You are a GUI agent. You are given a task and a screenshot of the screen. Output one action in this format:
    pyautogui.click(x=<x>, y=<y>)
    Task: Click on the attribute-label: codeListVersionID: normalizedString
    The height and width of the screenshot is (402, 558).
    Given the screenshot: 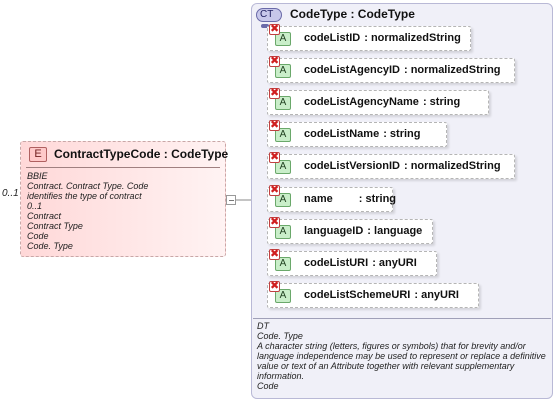 What is the action you would take?
    pyautogui.click(x=402, y=166)
    